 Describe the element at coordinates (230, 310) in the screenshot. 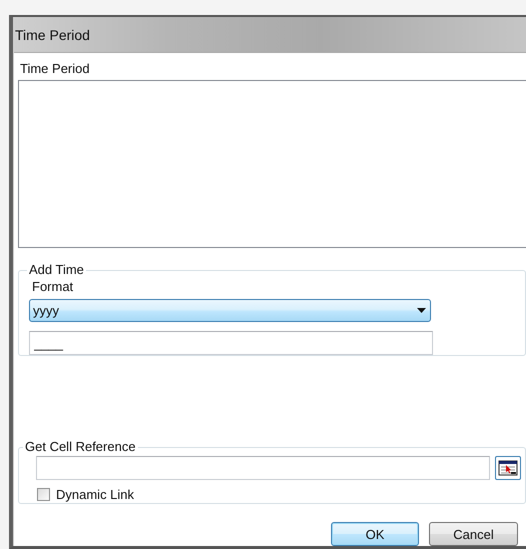

I see `format-dropdown: yyyy` at that location.